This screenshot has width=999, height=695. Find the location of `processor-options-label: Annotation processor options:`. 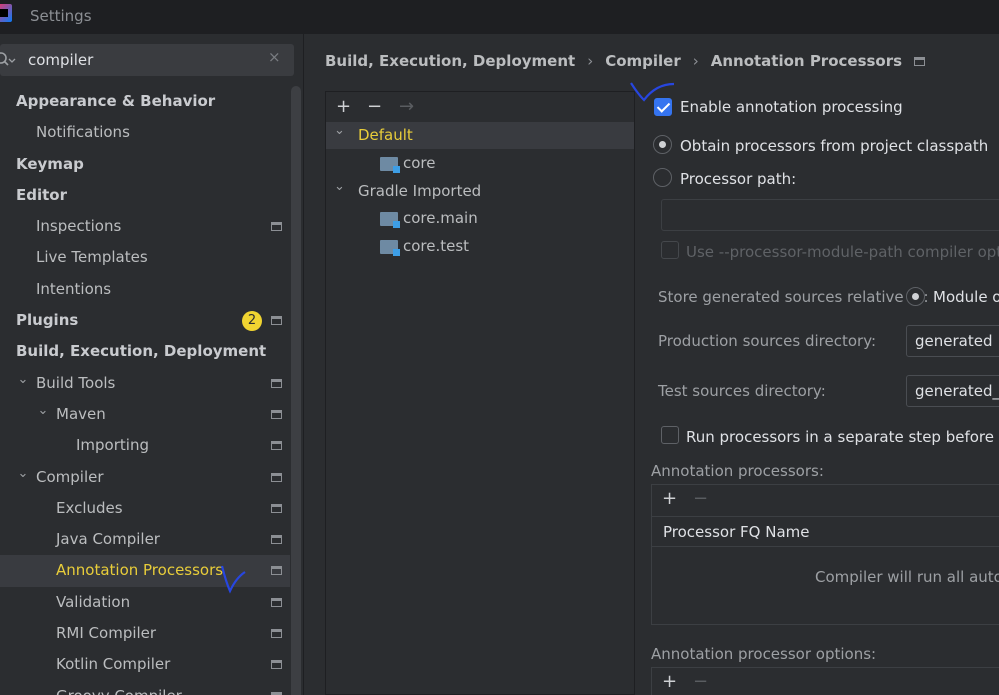

processor-options-label: Annotation processor options: is located at coordinates (764, 654).